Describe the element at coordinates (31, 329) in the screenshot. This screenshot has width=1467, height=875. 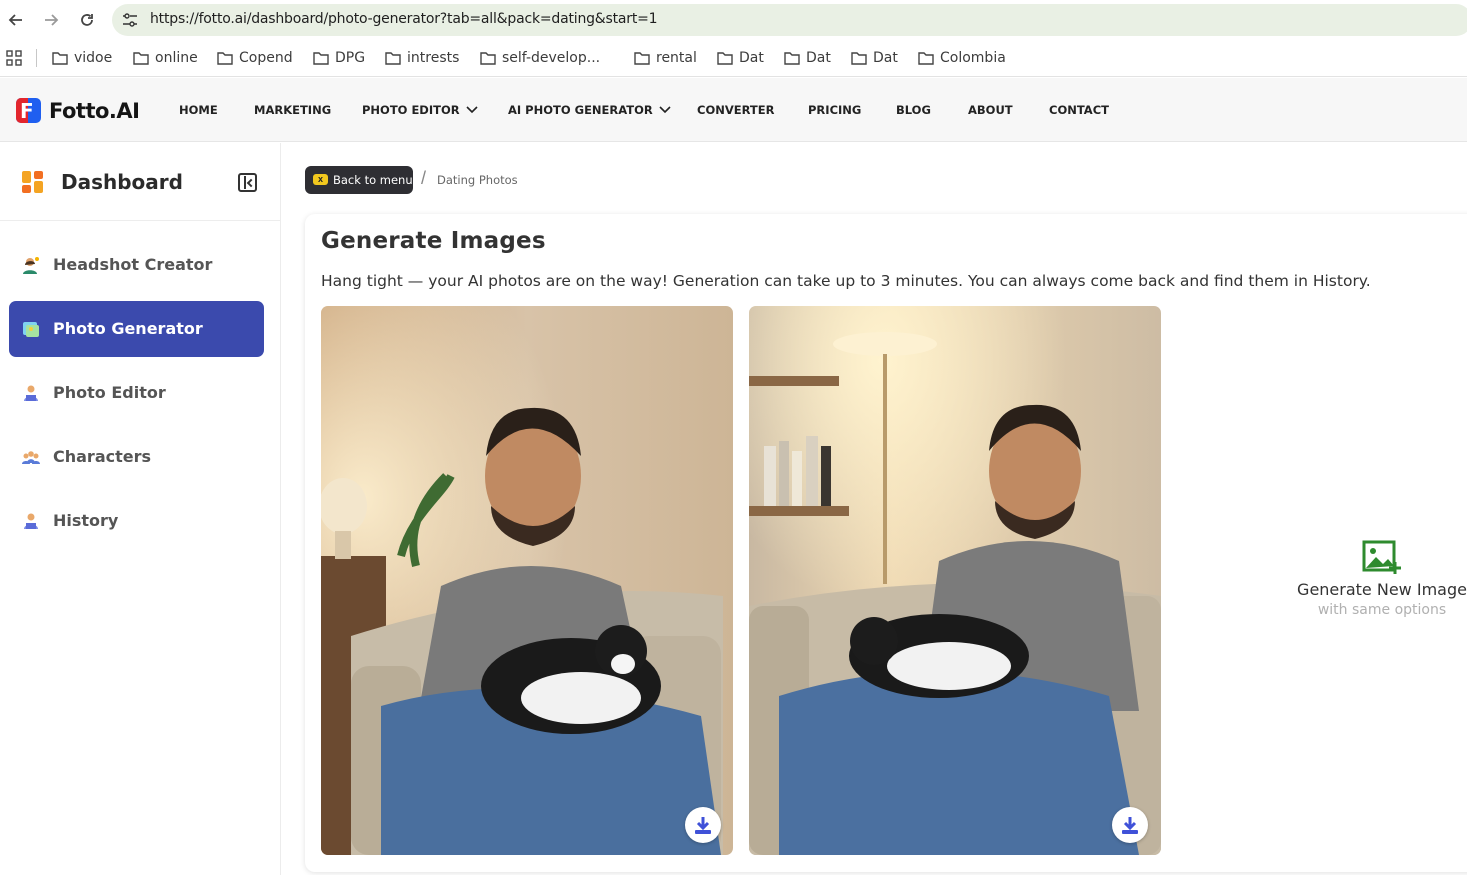
I see `image-icon` at that location.